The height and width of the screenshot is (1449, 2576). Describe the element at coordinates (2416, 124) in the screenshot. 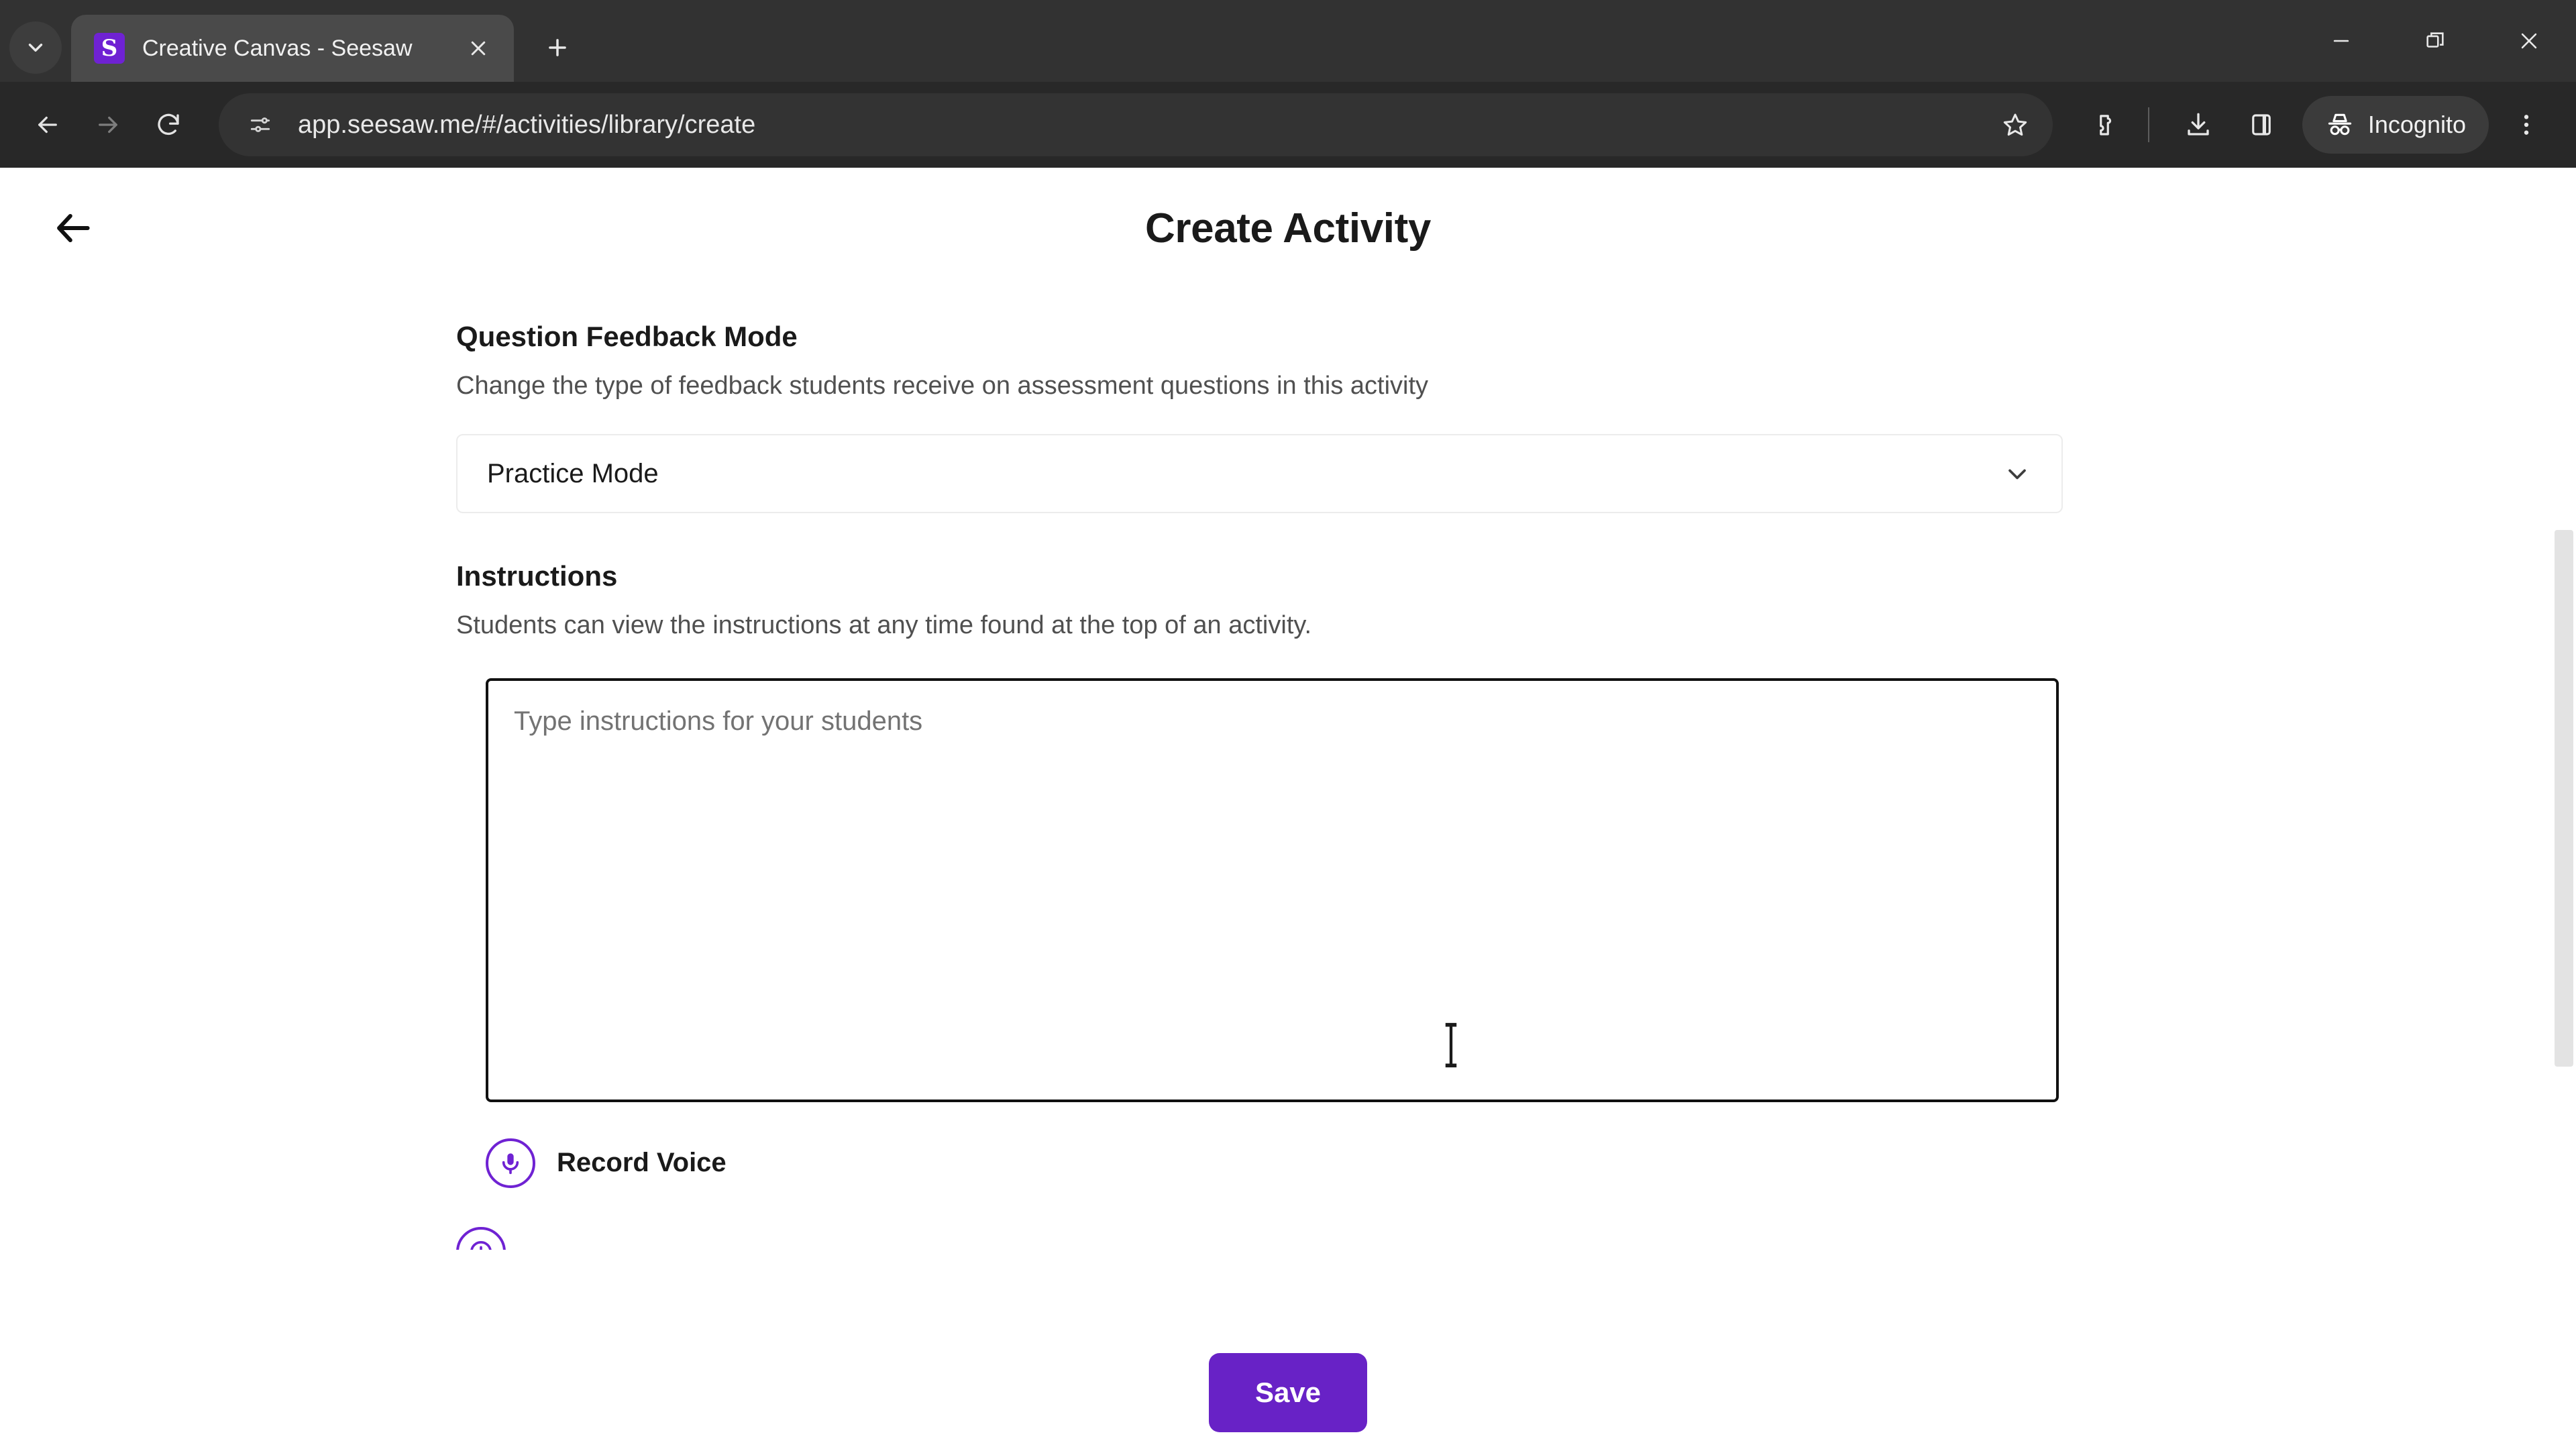

I see `incognito-label: Incognito` at that location.